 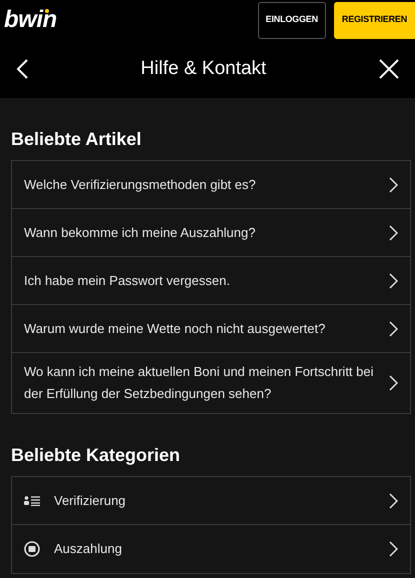 I want to click on login-button: EINLOGGEN, so click(x=292, y=20).